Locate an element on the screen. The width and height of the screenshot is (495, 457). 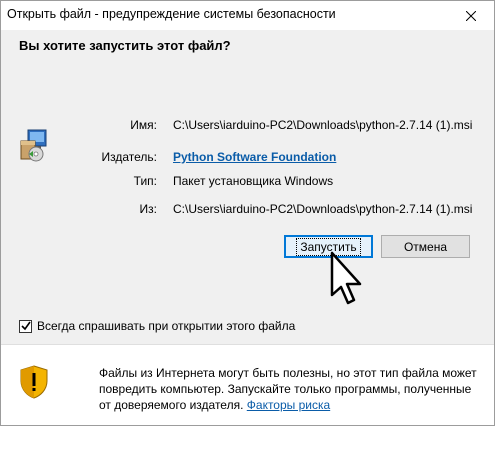
always-ask-checkbox is located at coordinates (25, 326).